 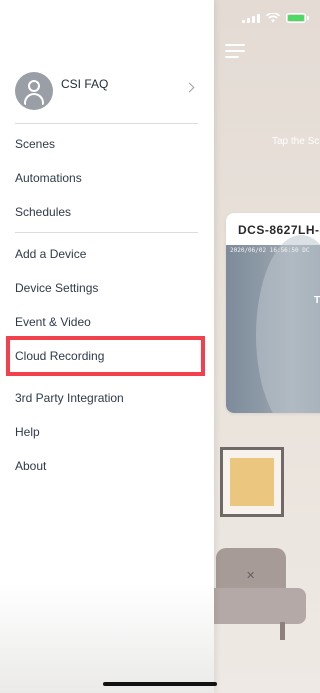 I want to click on menu-item-3rd-party-integration: 3rd Party Integration, so click(x=69, y=398).